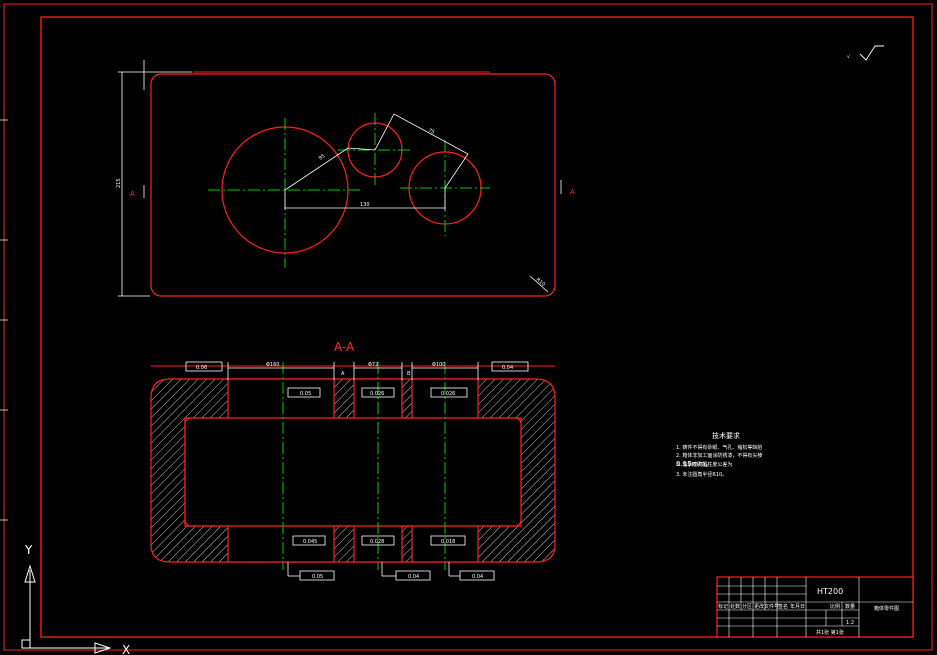  Describe the element at coordinates (377, 542) in the screenshot. I see `tol-bore-bottom-2: 0.028` at that location.